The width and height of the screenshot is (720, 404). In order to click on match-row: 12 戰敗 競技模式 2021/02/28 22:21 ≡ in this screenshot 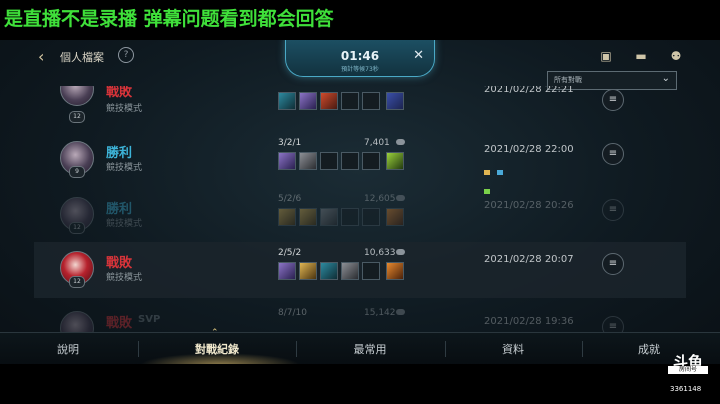, I will do `click(360, 106)`.